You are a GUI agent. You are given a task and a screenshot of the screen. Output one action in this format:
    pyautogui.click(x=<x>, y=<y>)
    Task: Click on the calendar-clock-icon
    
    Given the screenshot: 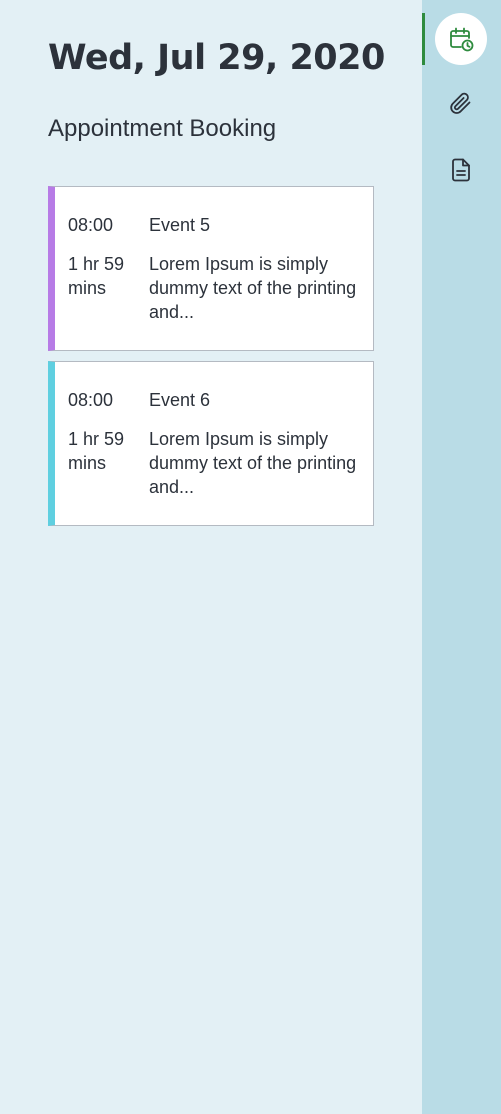 What is the action you would take?
    pyautogui.click(x=462, y=39)
    